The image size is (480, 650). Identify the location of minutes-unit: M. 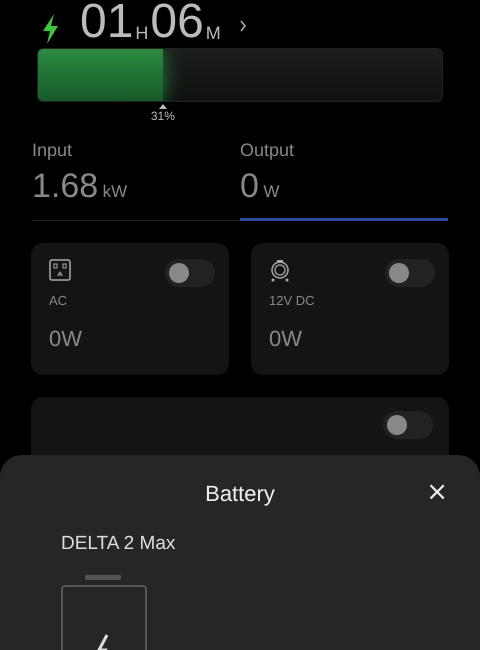
(213, 33).